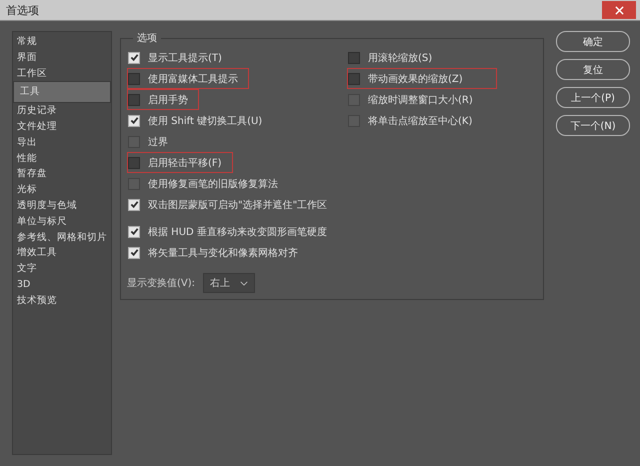 Image resolution: width=640 pixels, height=466 pixels. Describe the element at coordinates (147, 38) in the screenshot. I see `group-title: 选项` at that location.